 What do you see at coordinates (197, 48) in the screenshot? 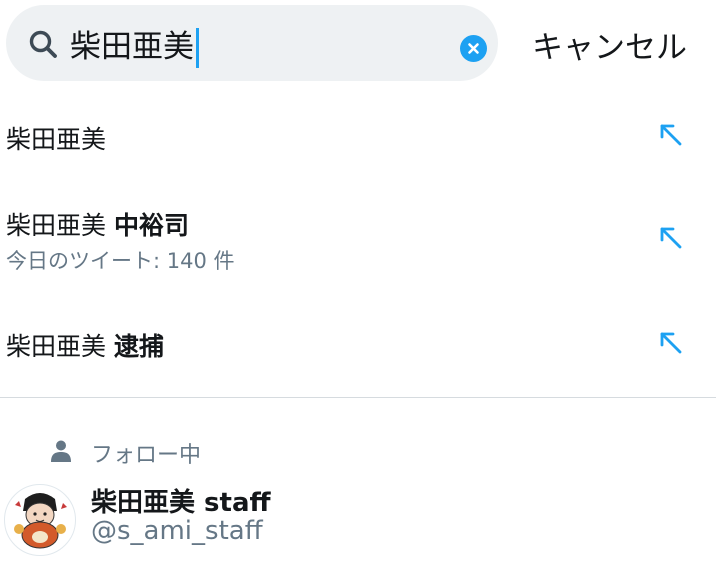
I see `text-cursor` at bounding box center [197, 48].